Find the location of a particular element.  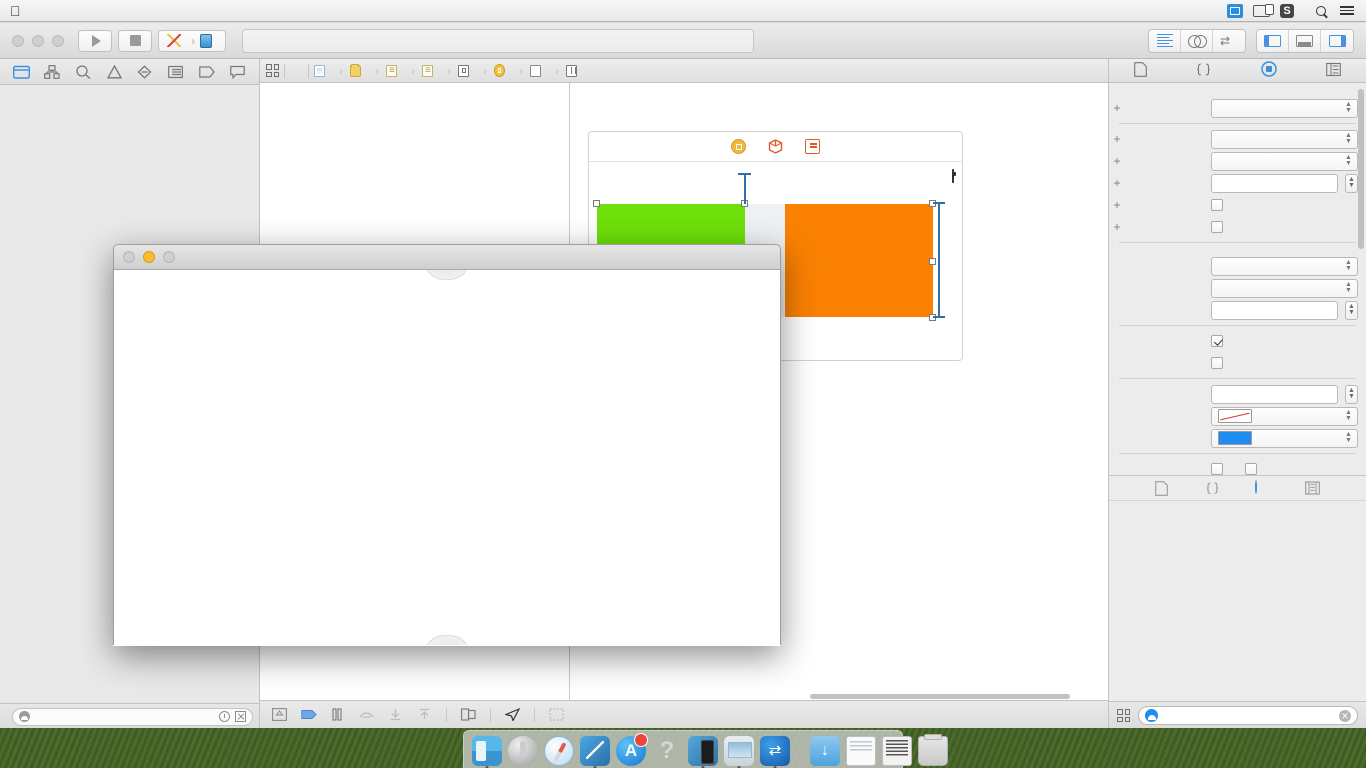

dock-item-preview is located at coordinates (739, 752).